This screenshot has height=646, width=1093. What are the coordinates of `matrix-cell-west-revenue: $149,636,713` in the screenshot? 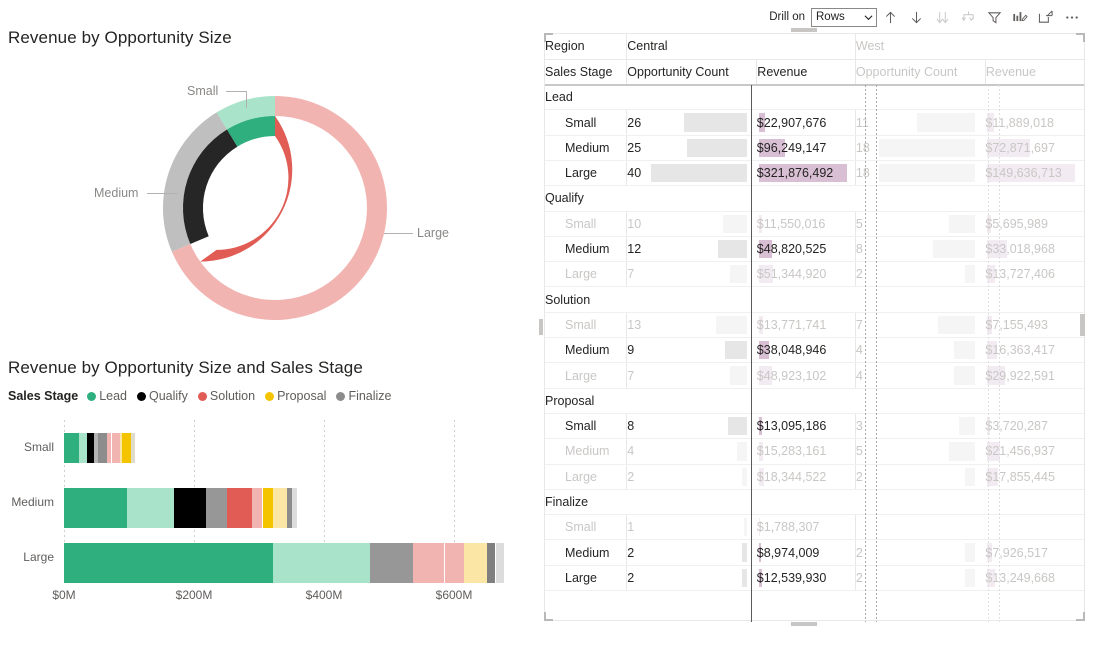 It's located at (1034, 173).